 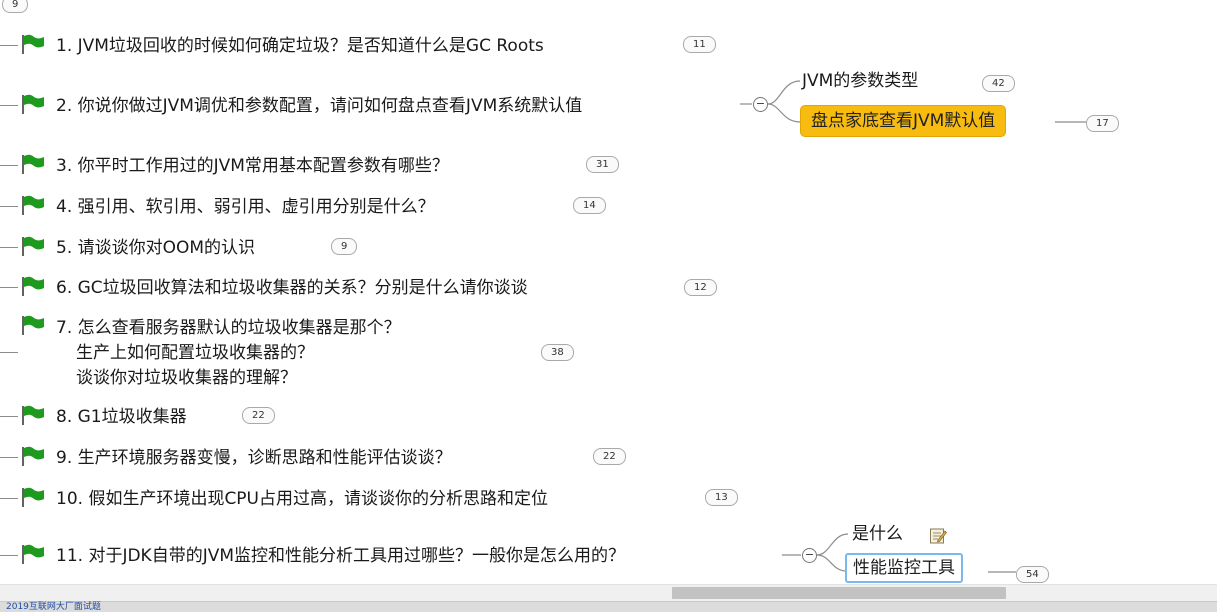 I want to click on topic-1-text: 1. JVM垃圾回收的时候如何确定垃圾？是否知道什么是GC Roots, so click(x=300, y=46).